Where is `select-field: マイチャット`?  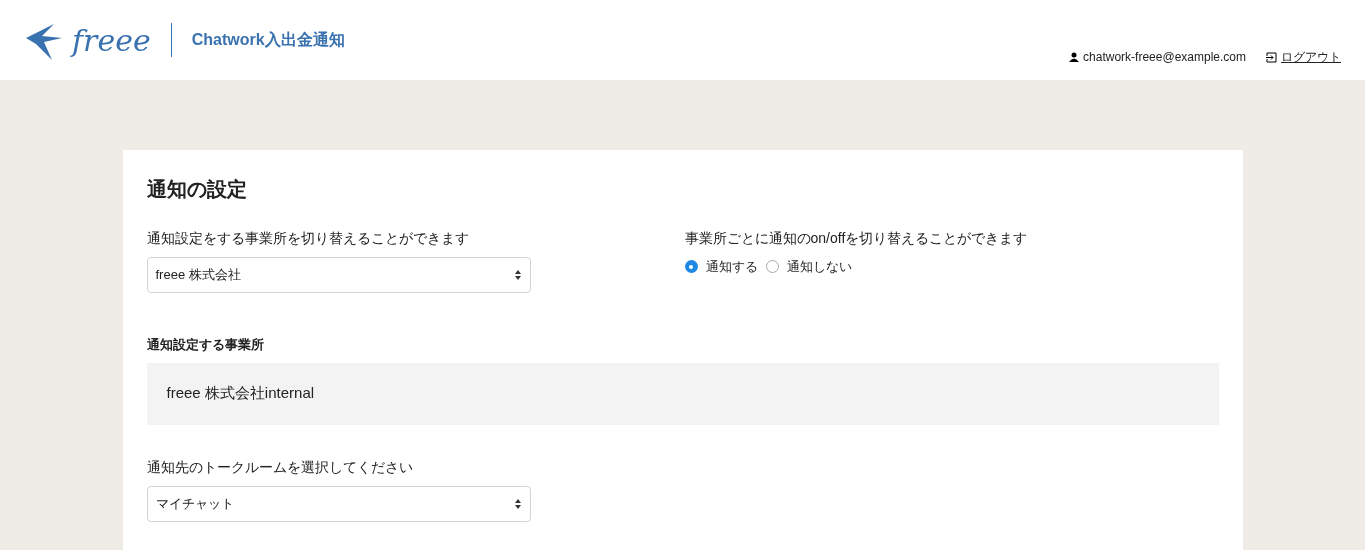
select-field: マイチャット is located at coordinates (338, 503).